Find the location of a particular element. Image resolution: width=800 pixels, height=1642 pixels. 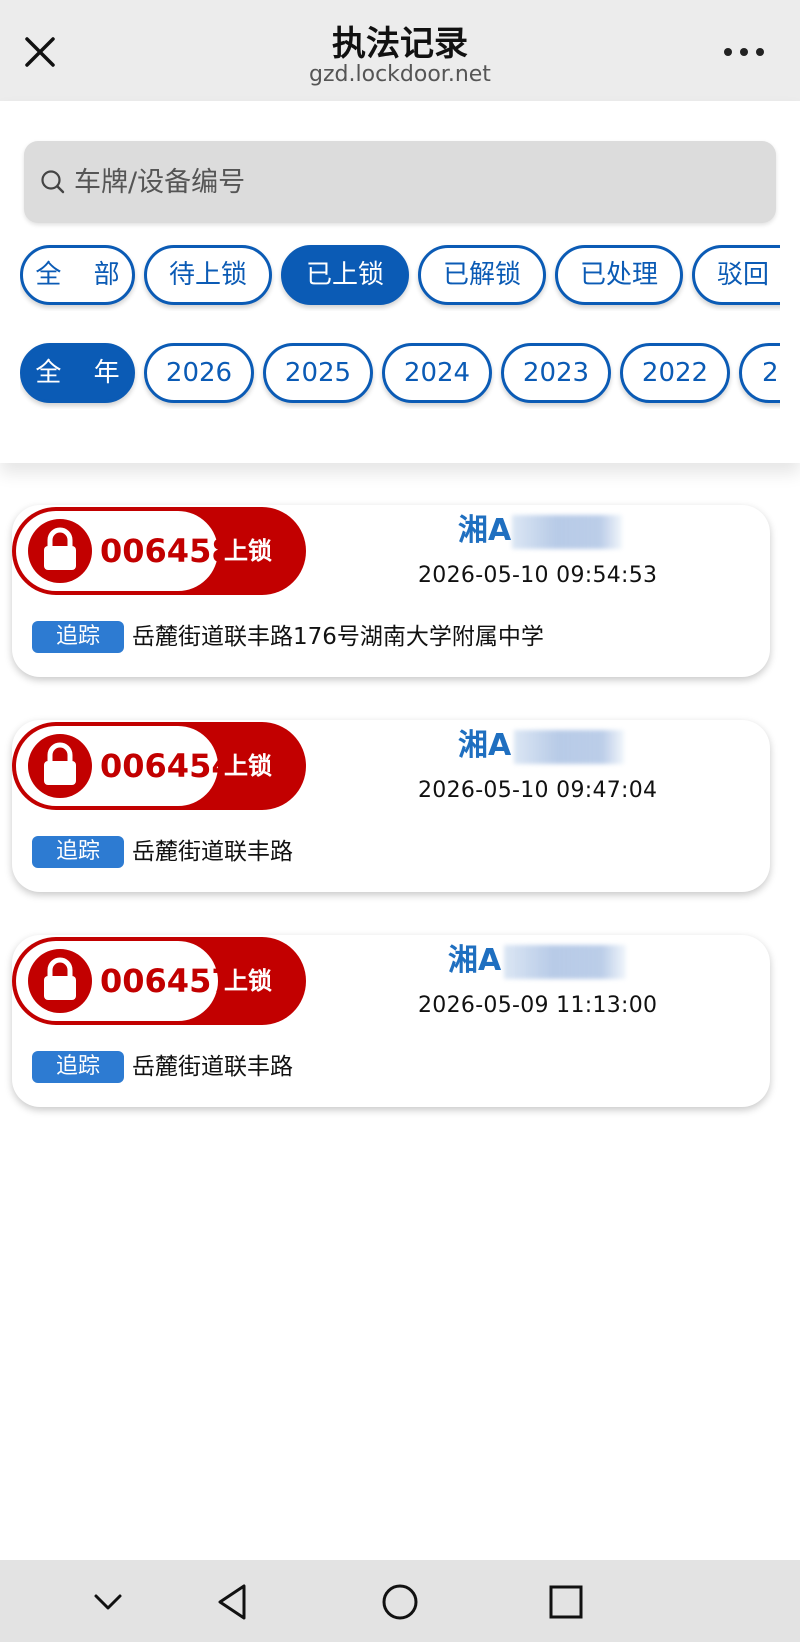

filter-status-unlocked: 已解锁 is located at coordinates (482, 275).